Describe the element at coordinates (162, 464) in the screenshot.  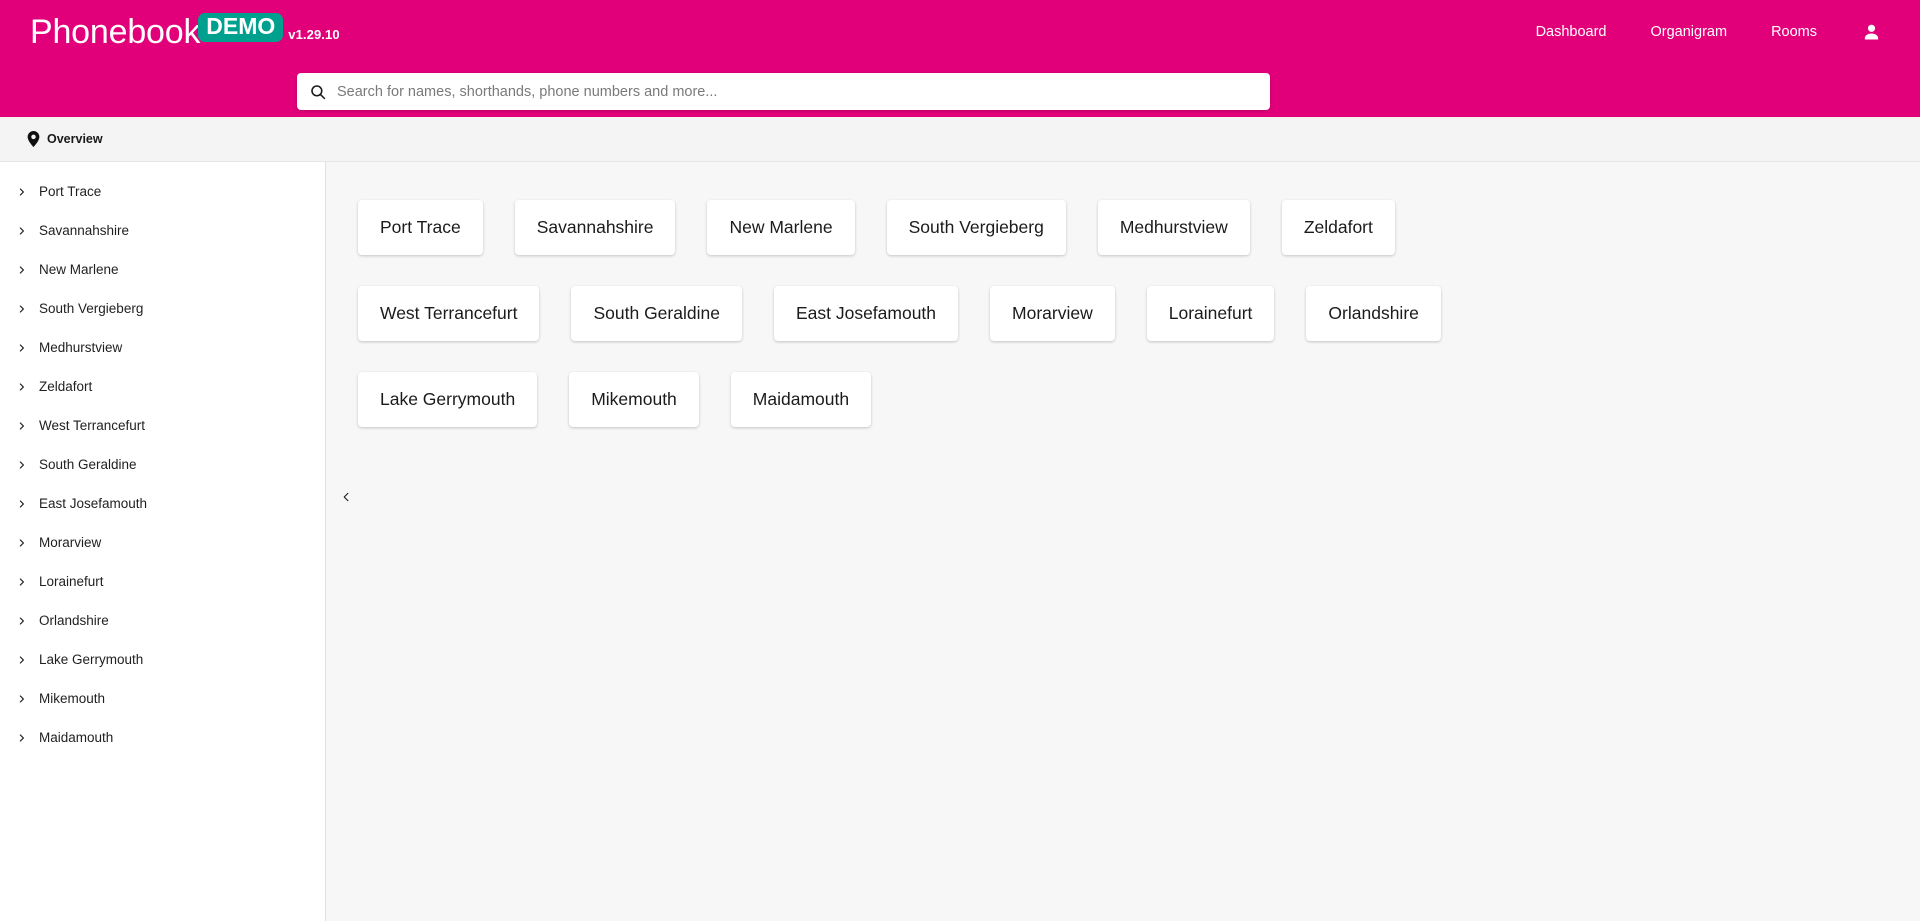
I see `sidebar-item: South Geraldine` at that location.